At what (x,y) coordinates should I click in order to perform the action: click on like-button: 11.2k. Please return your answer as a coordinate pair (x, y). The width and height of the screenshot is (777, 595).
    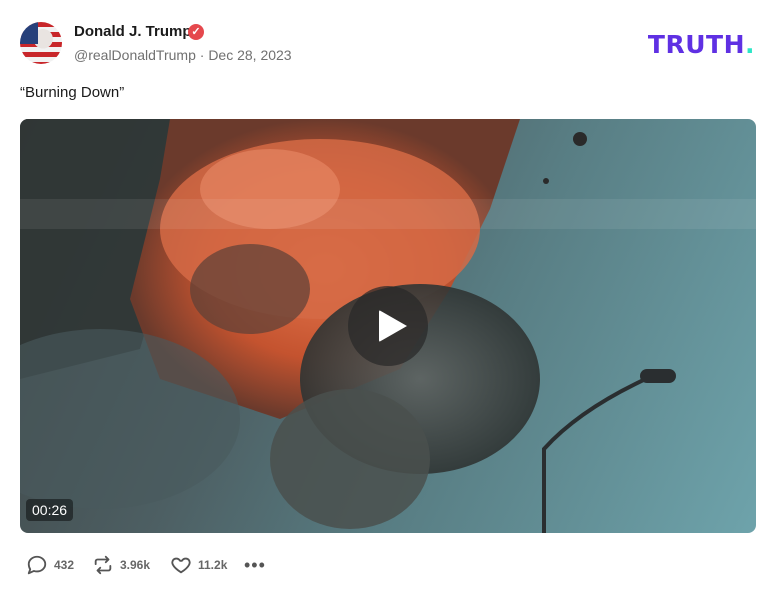
    Looking at the image, I should click on (198, 565).